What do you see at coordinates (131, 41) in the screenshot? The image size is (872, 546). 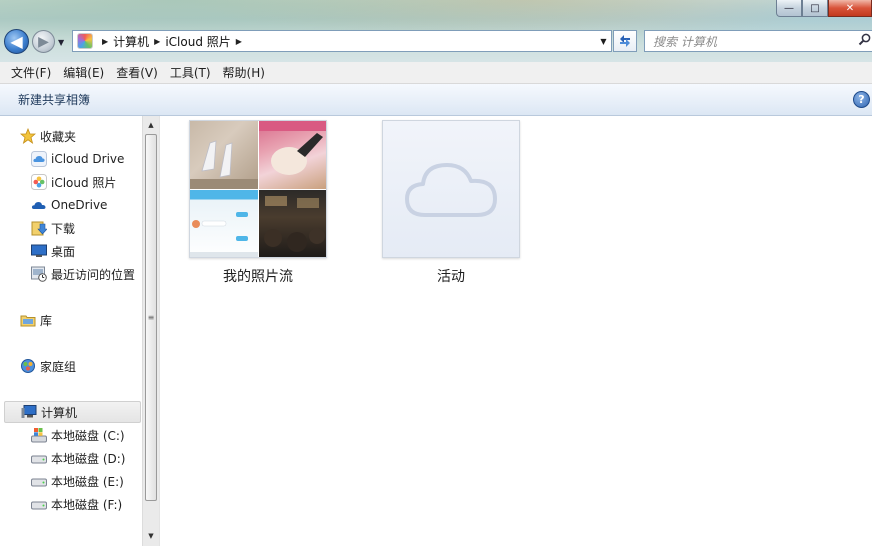 I see `breadcrumb-computer: 计算机` at bounding box center [131, 41].